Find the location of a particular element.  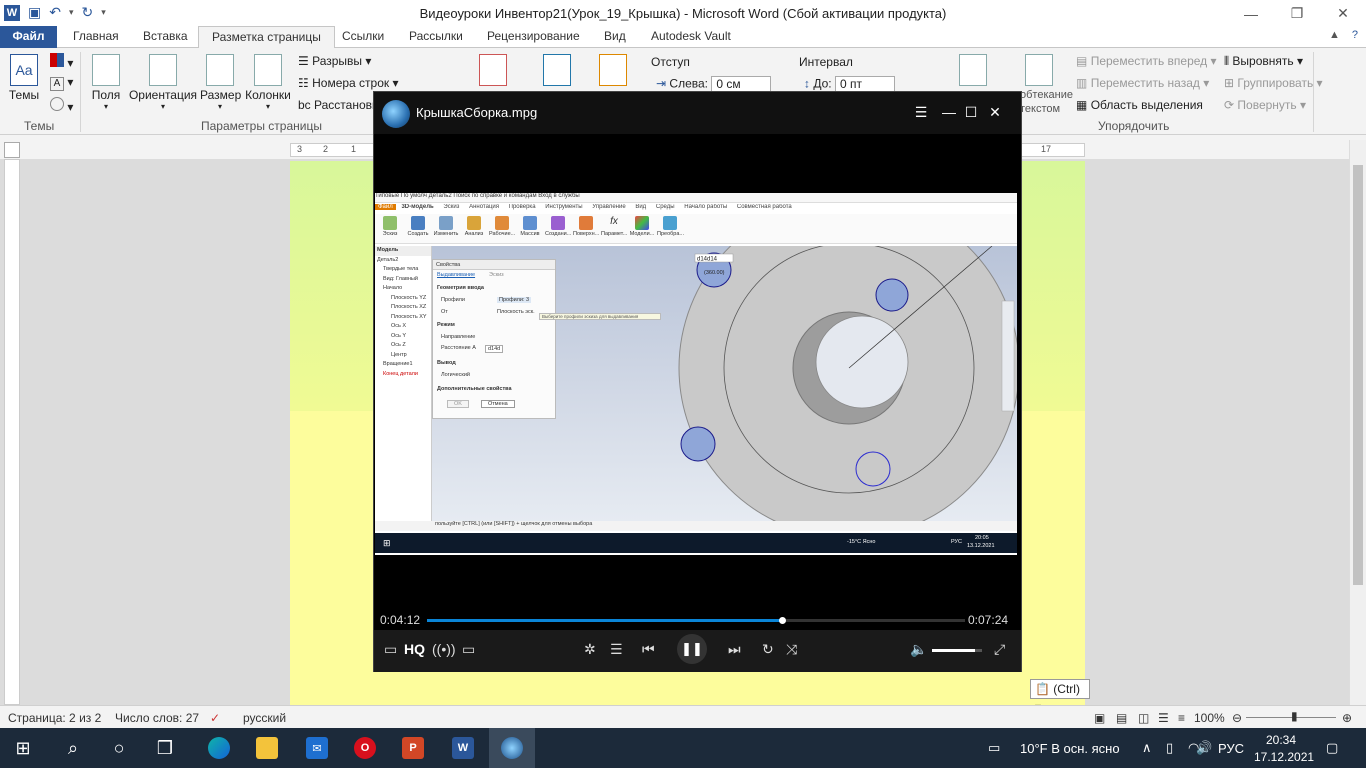

zoom-level: 100% is located at coordinates (1209, 718).